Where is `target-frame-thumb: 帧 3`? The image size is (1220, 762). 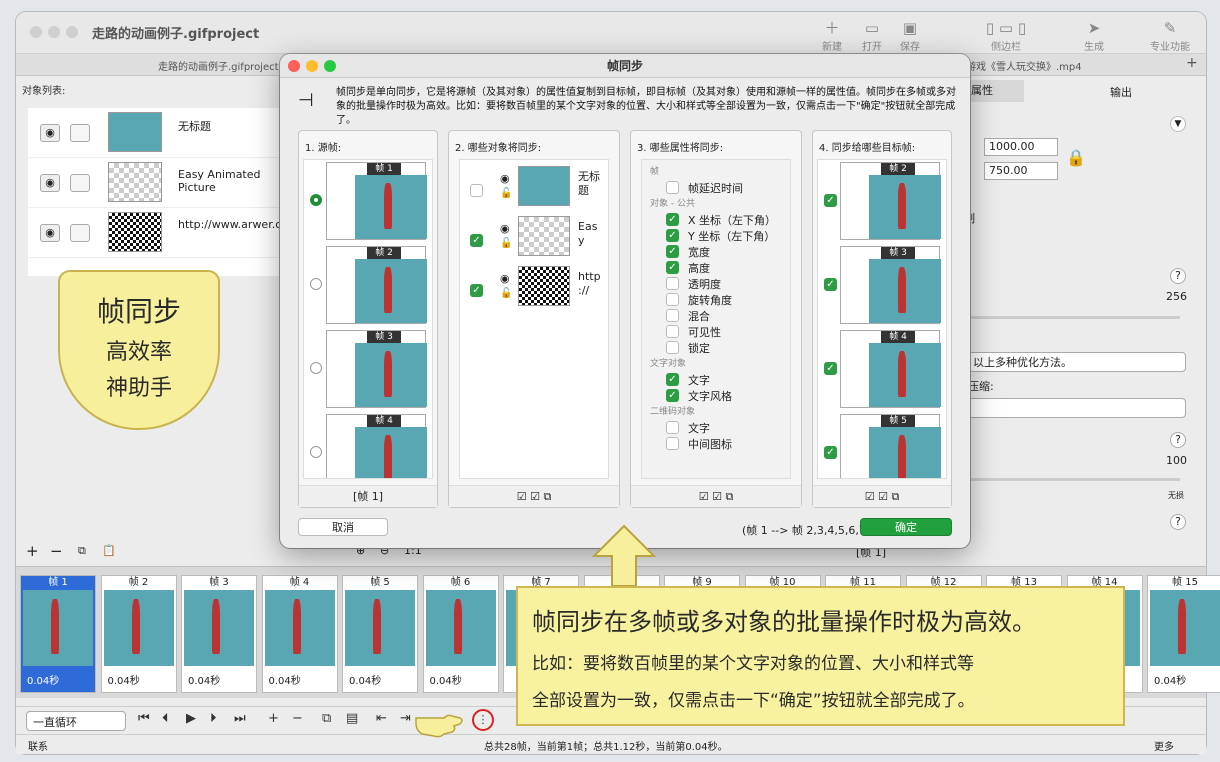
target-frame-thumb: 帧 3 is located at coordinates (890, 285).